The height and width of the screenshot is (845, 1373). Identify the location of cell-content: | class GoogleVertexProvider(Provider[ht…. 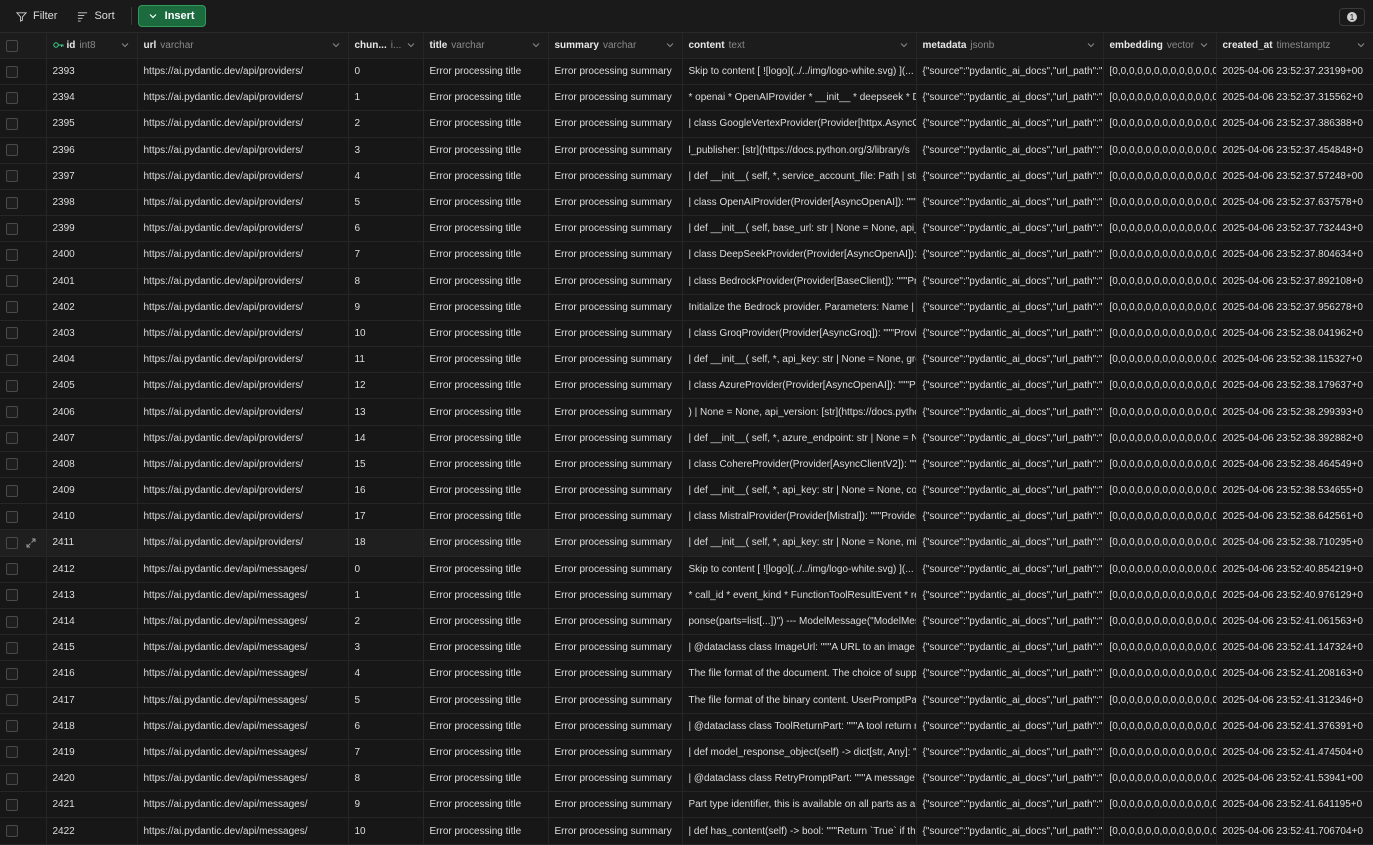
(799, 124).